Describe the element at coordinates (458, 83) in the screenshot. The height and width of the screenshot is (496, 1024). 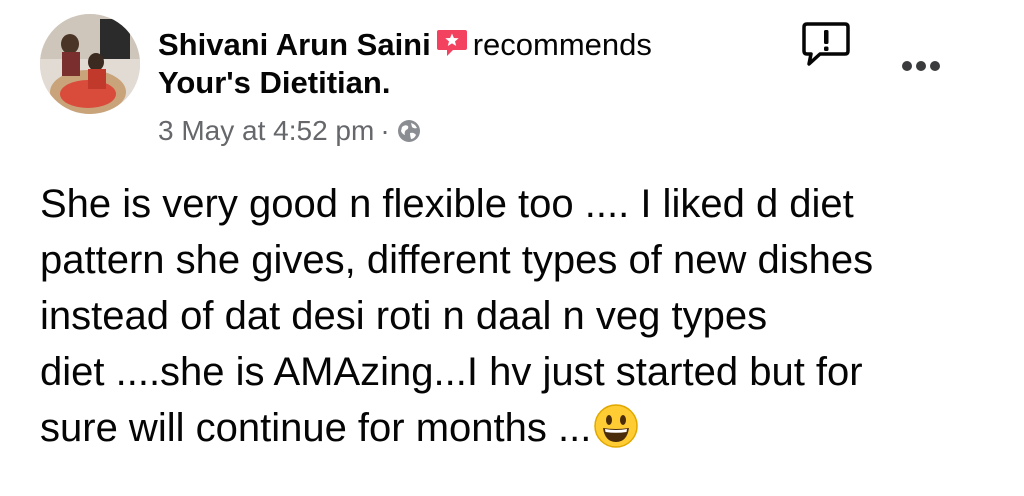
I see `recommended-page-name: Your's Dietitian.` at that location.